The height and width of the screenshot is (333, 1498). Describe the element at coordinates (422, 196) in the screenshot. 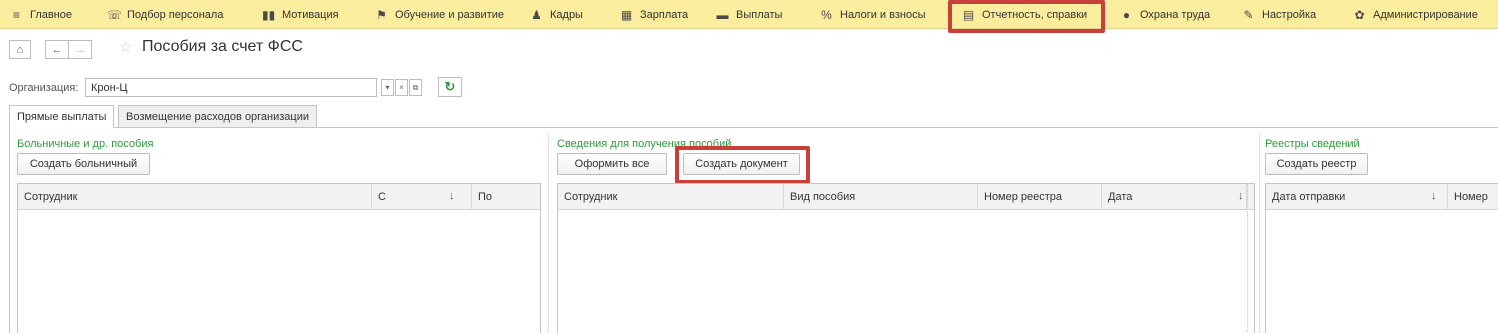

I see `column-from: С` at that location.